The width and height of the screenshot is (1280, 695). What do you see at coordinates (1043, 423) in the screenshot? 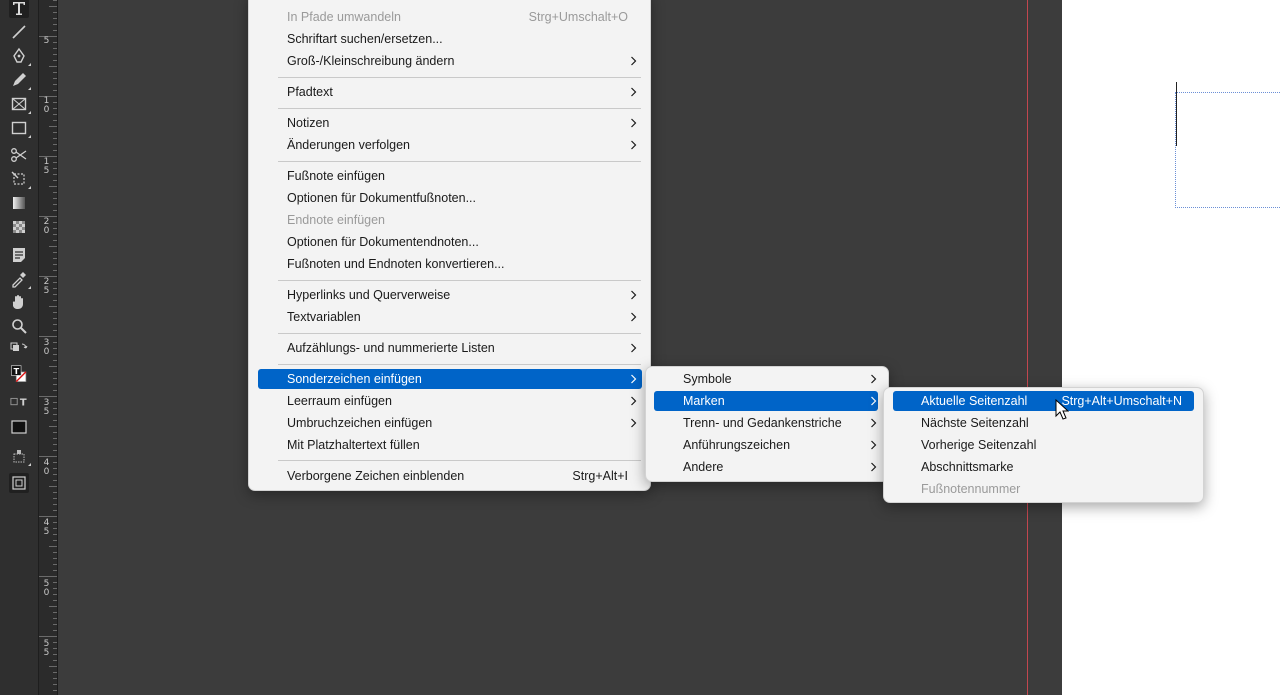
I see `menu-item-nachste-seitenzahl: Nächste Seitenzahl` at bounding box center [1043, 423].